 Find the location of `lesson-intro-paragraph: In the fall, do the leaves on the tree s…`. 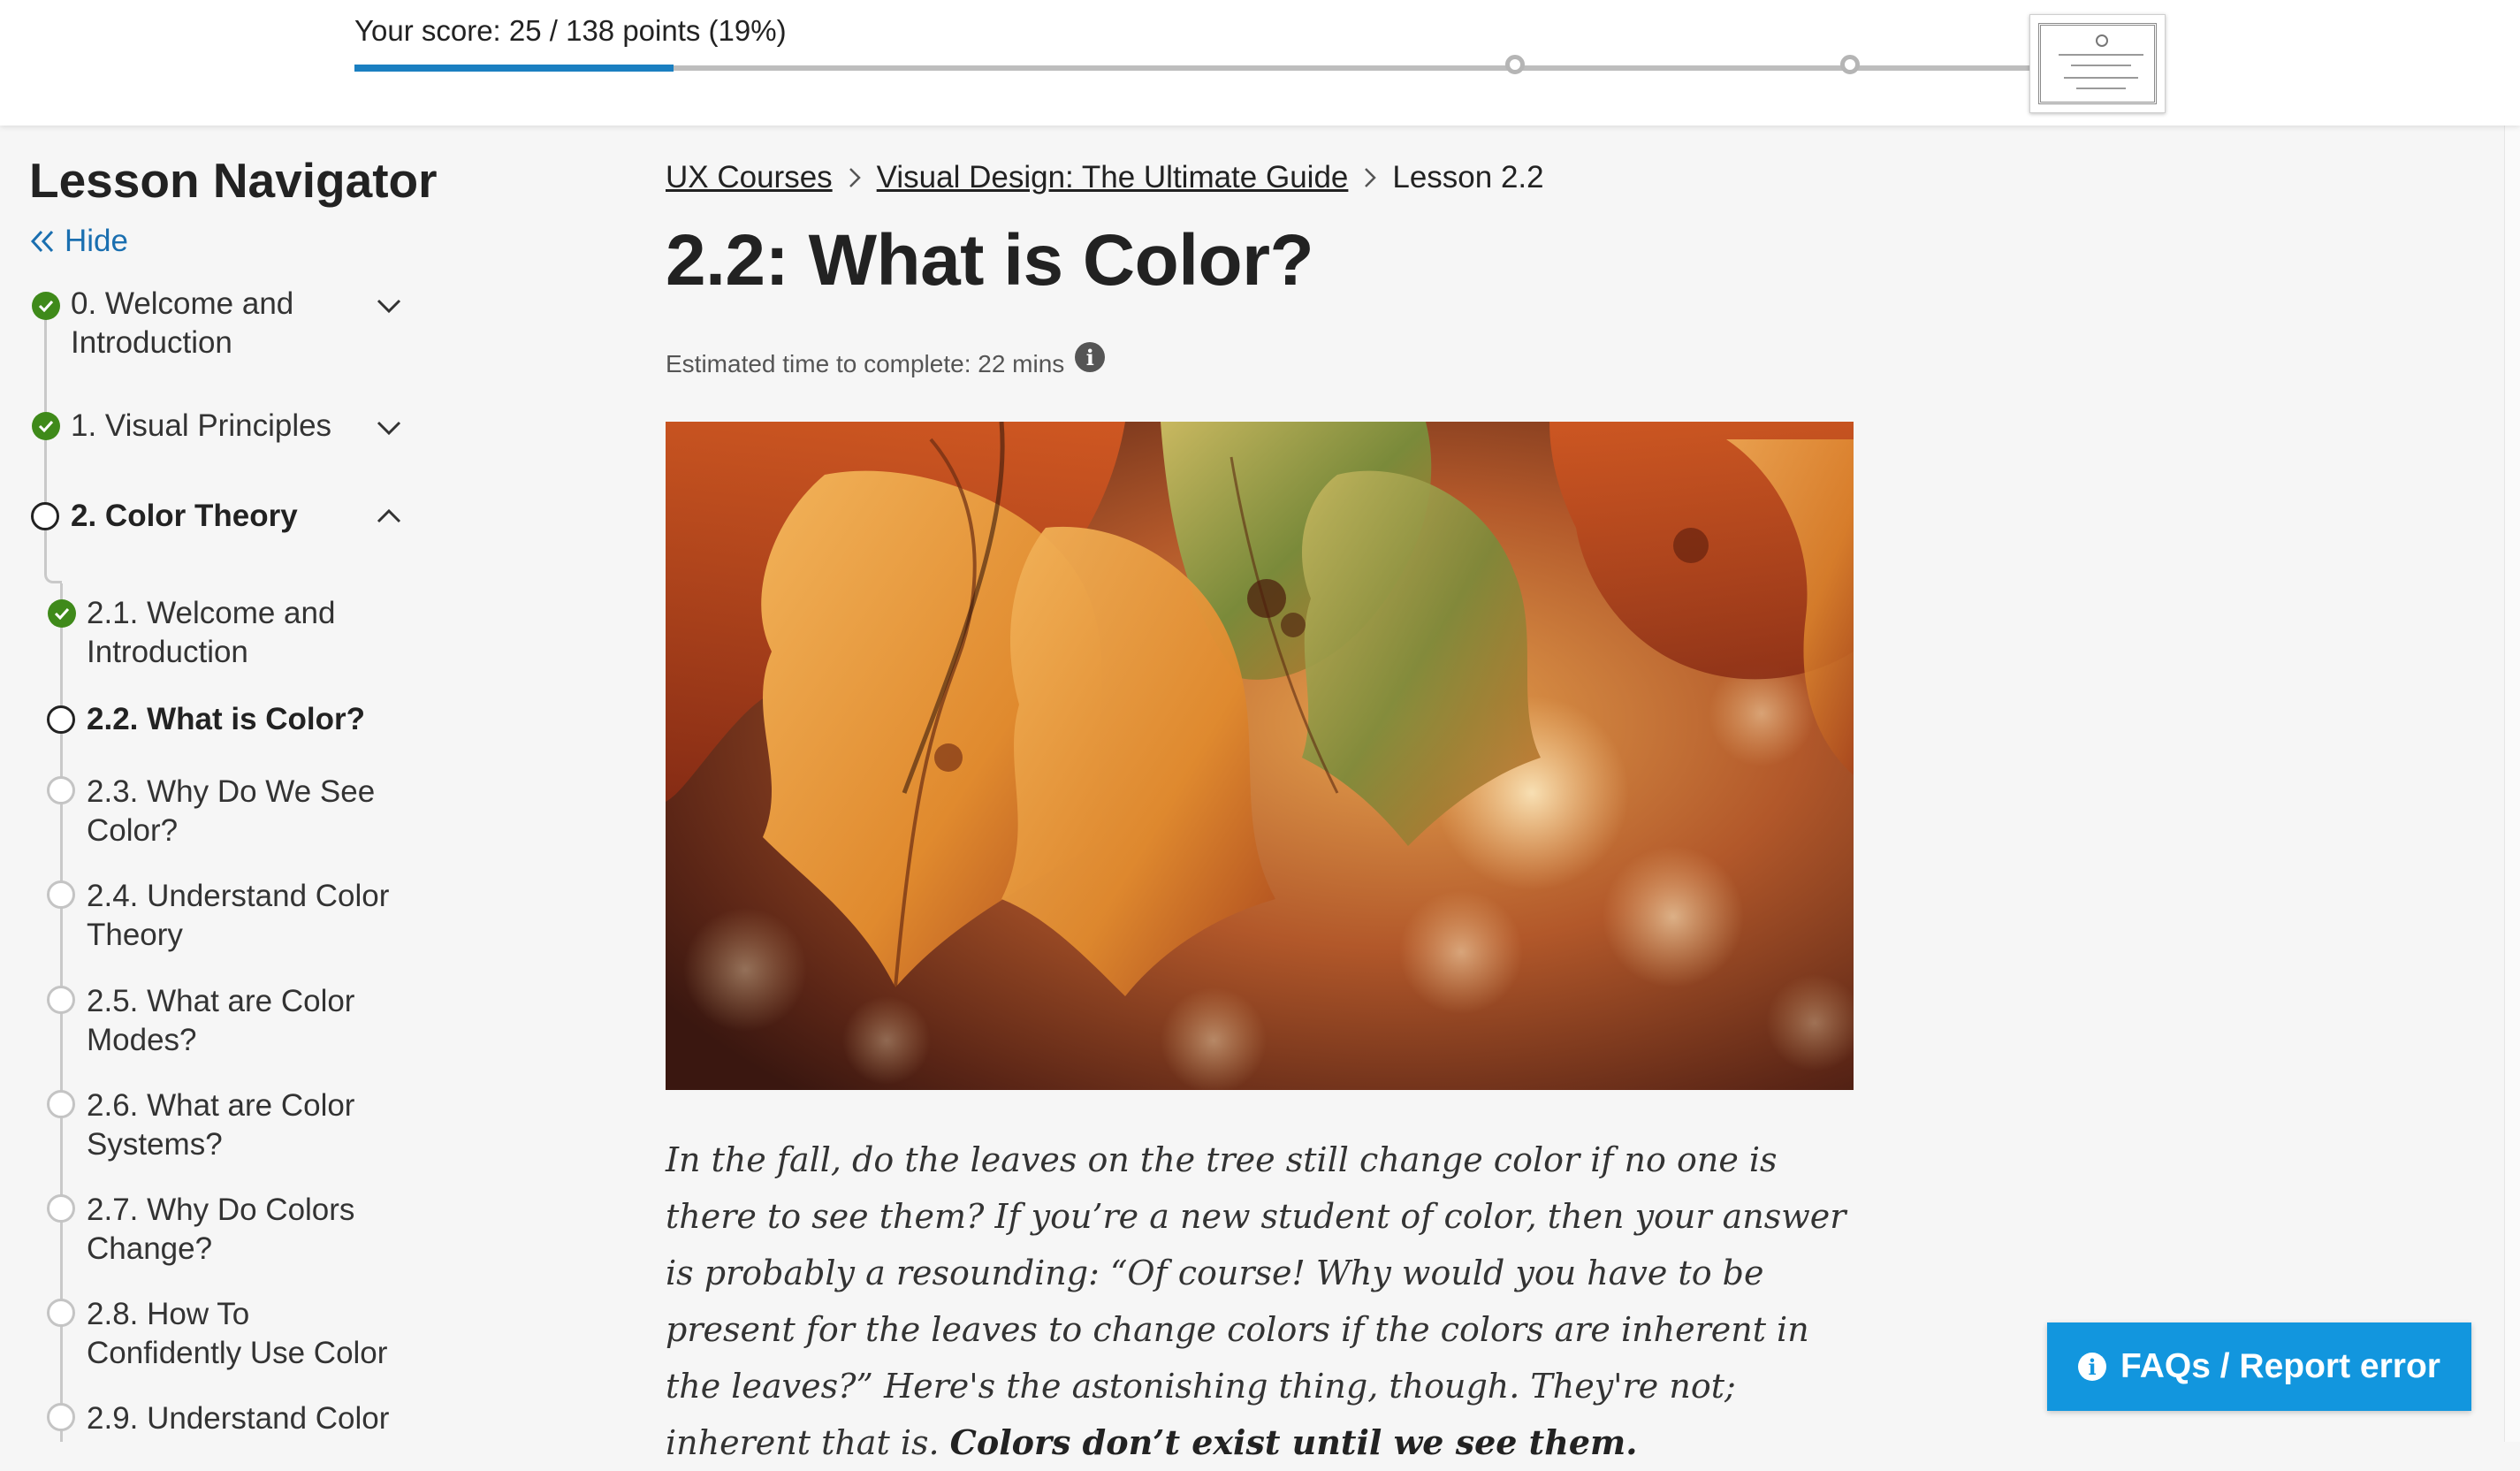

lesson-intro-paragraph: In the fall, do the leaves on the tree s… is located at coordinates (1267, 1301).